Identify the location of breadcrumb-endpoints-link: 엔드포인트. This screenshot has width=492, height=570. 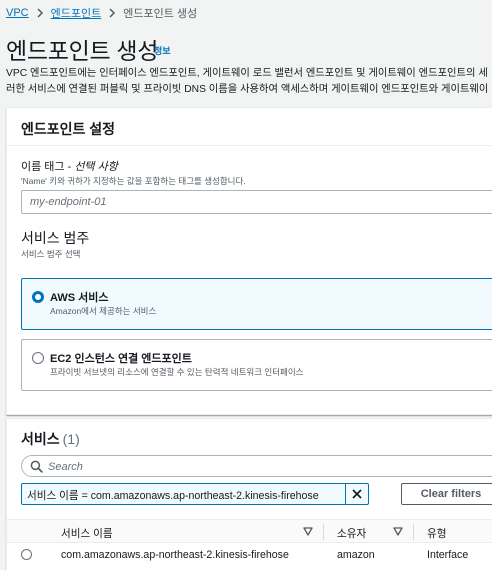
(76, 13).